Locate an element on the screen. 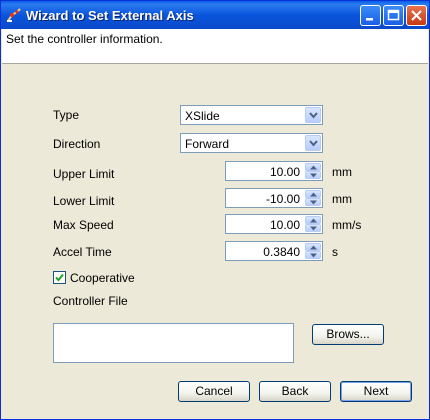  accel-time-value: 0.3840 is located at coordinates (281, 252).